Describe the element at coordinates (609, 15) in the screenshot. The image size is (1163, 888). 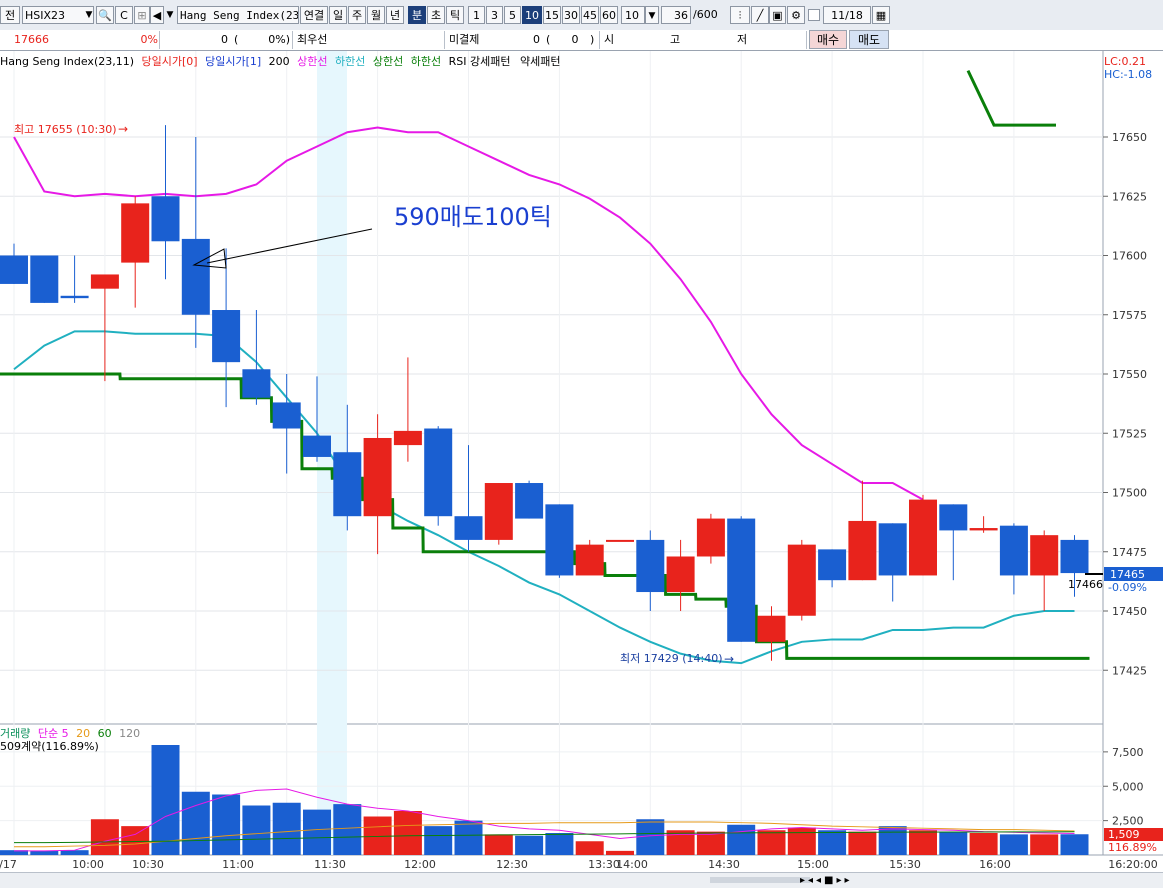
I see `interval-60: 60` at that location.